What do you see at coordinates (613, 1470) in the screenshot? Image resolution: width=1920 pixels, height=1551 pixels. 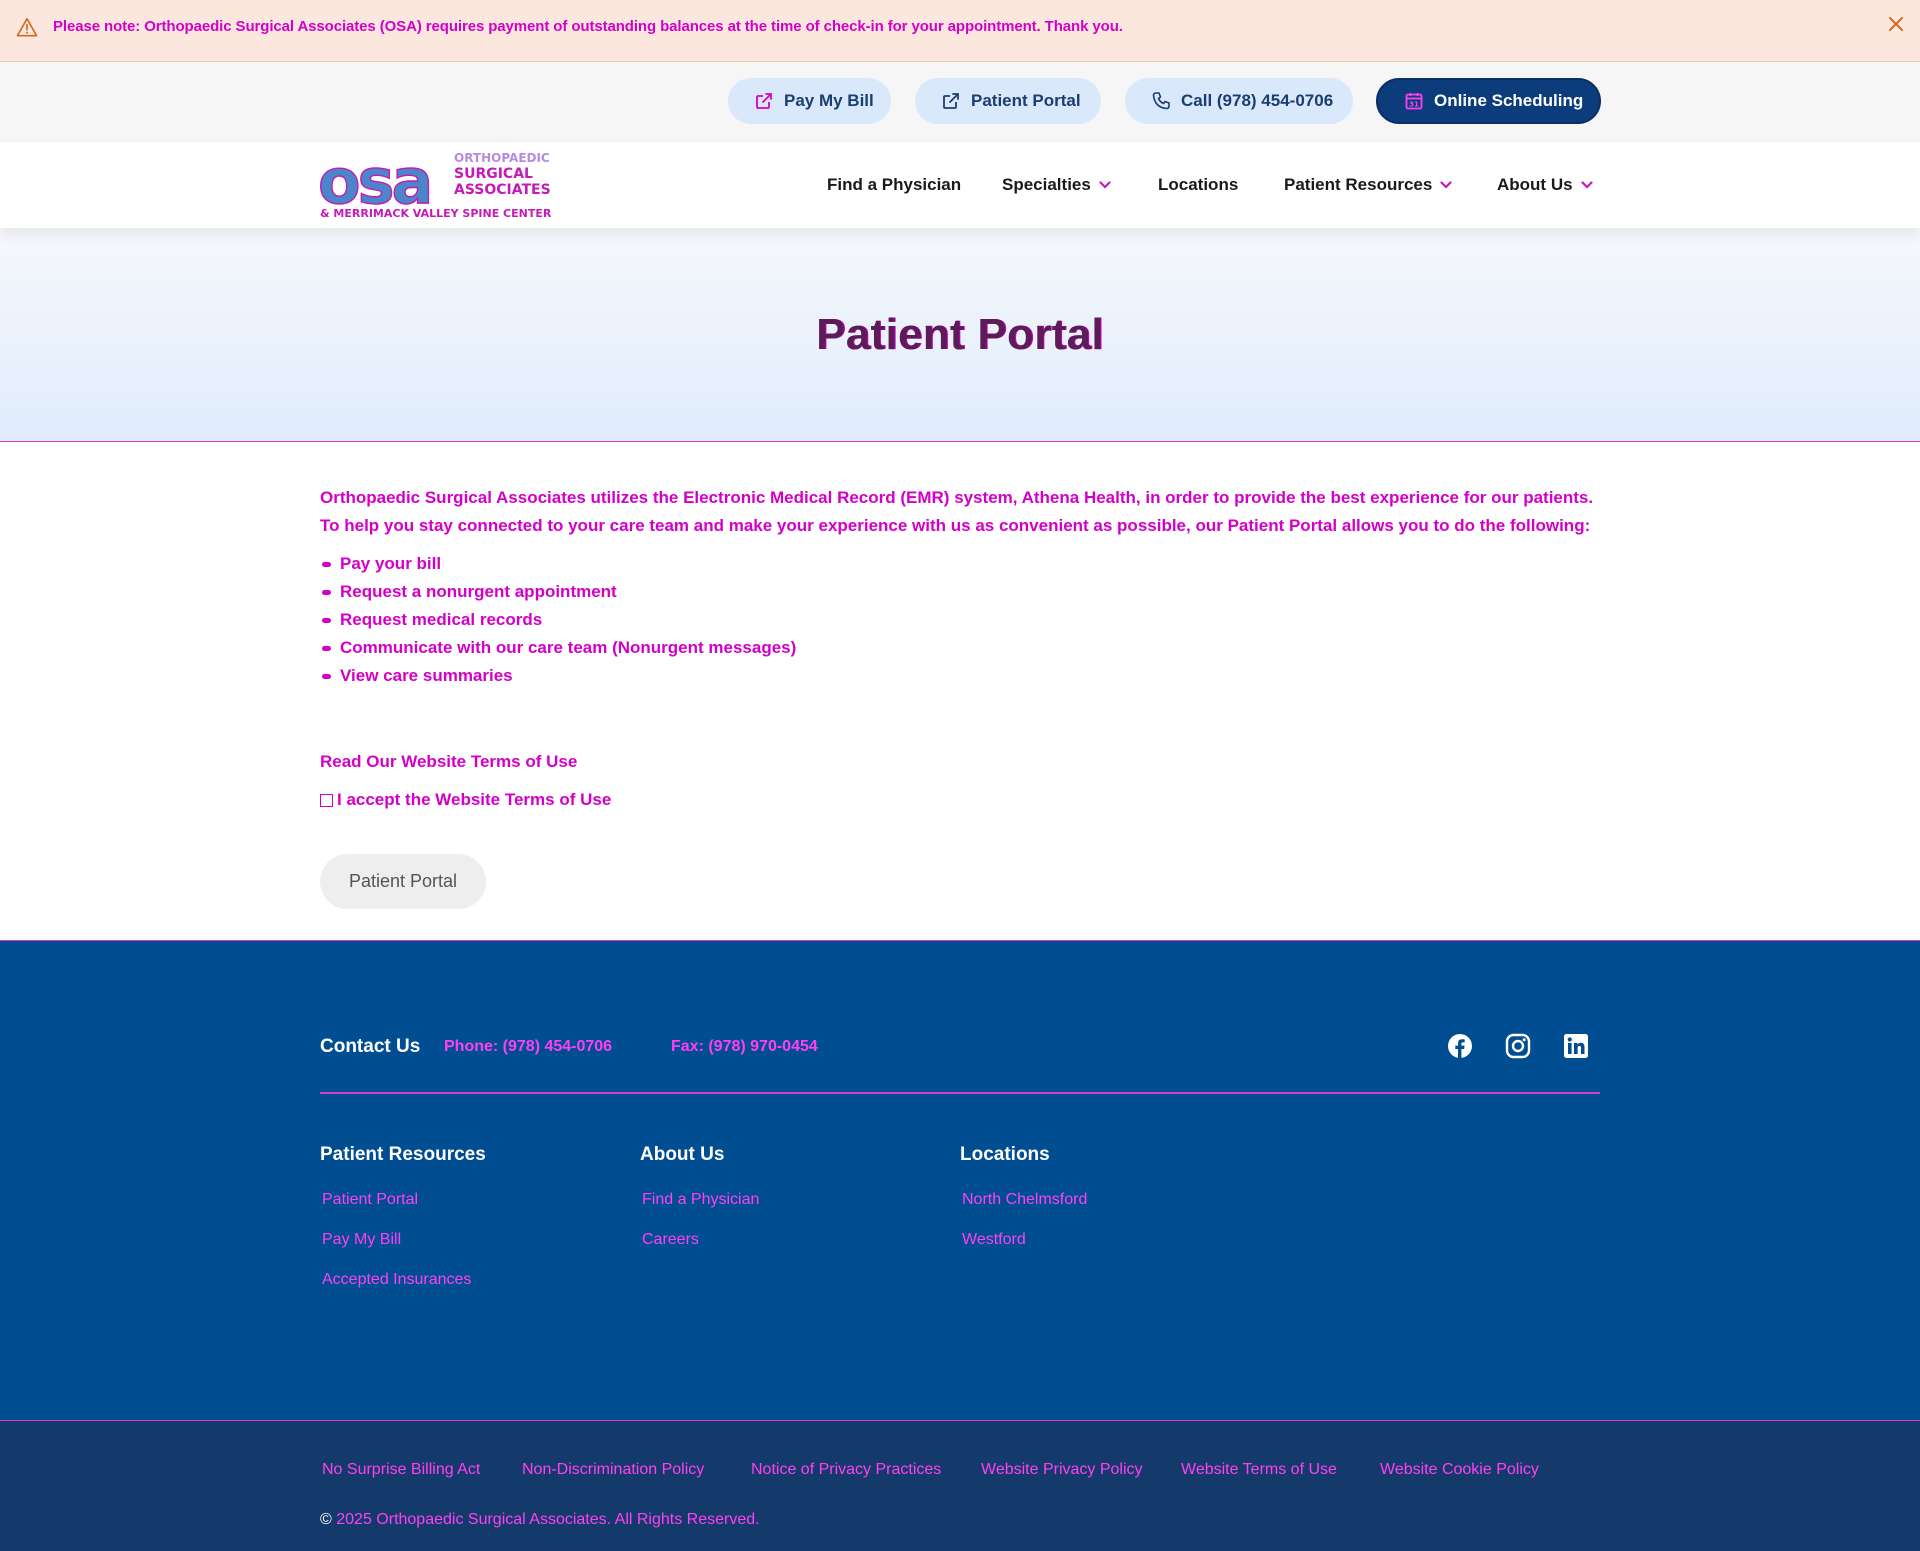 I see `policy-link: Non-Discrimination Policy` at bounding box center [613, 1470].